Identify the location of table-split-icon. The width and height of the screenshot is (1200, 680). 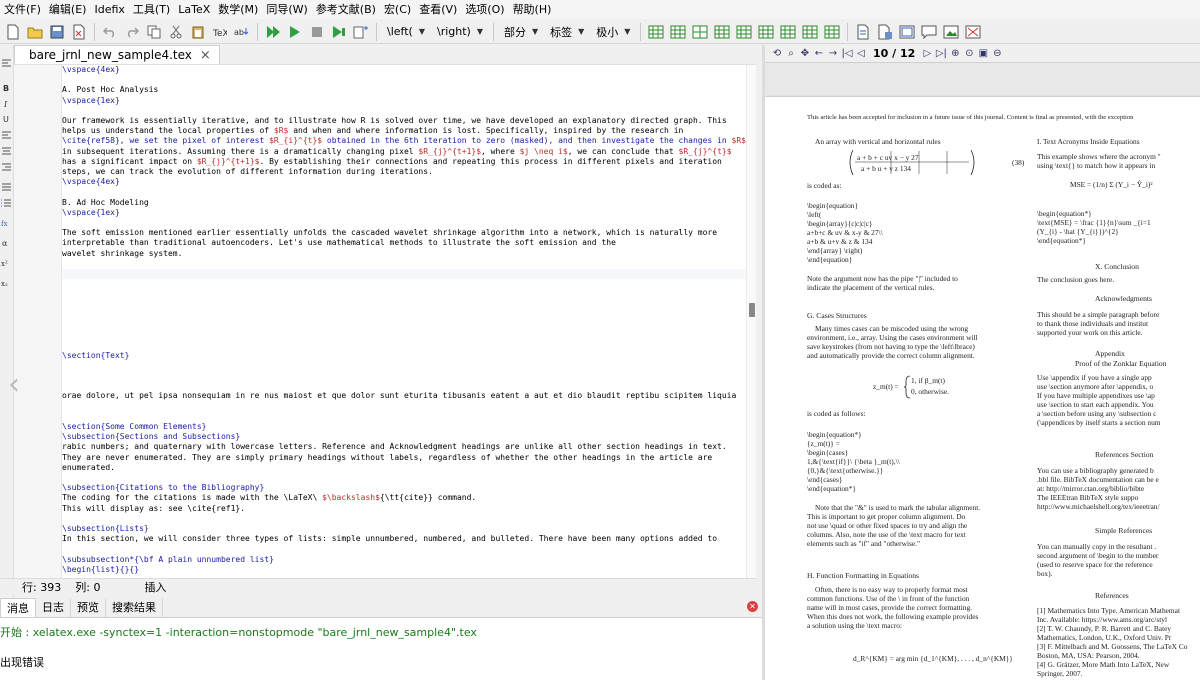
(788, 32).